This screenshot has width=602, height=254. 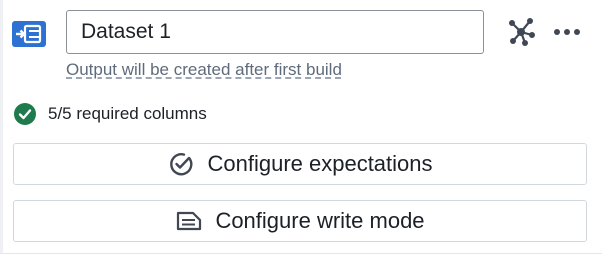 I want to click on more-options-icon, so click(x=567, y=32).